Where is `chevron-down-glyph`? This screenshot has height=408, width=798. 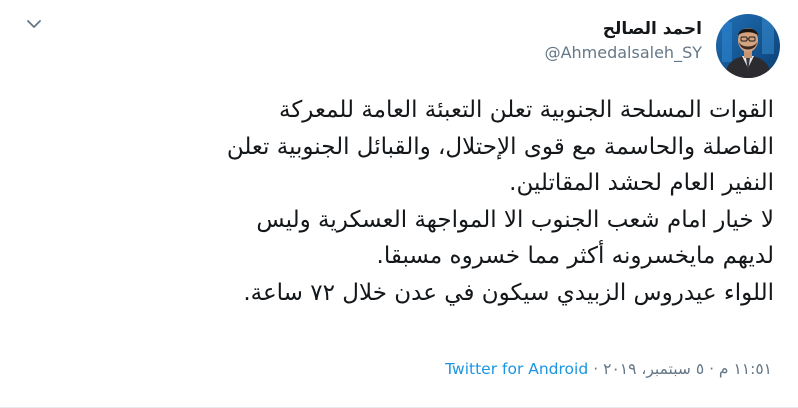
chevron-down-glyph is located at coordinates (34, 23).